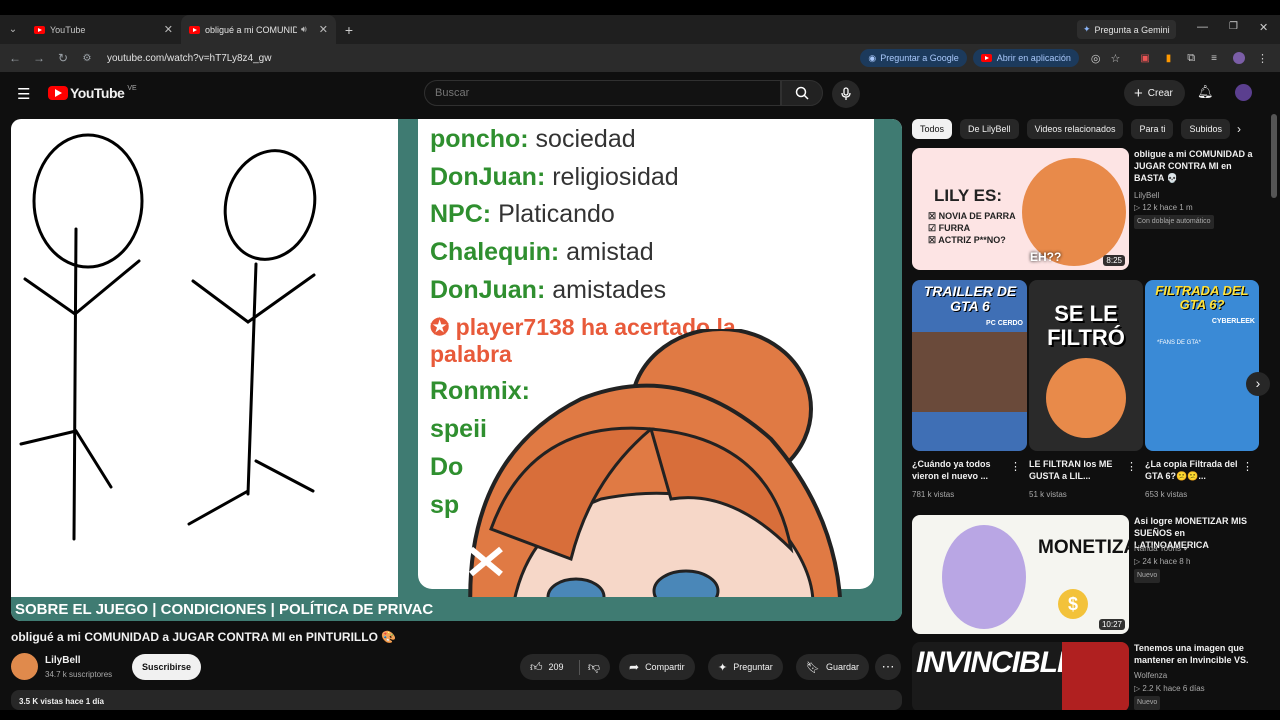 The width and height of the screenshot is (1280, 720). Describe the element at coordinates (888, 667) in the screenshot. I see `more-actions-icon: ⋯` at that location.